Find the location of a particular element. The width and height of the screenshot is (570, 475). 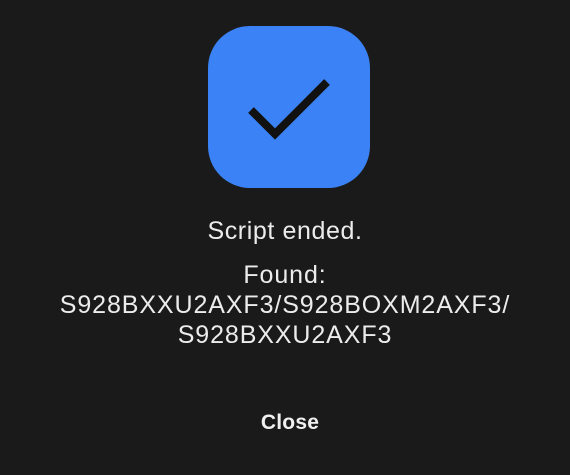

found-label: Found: is located at coordinates (285, 275).